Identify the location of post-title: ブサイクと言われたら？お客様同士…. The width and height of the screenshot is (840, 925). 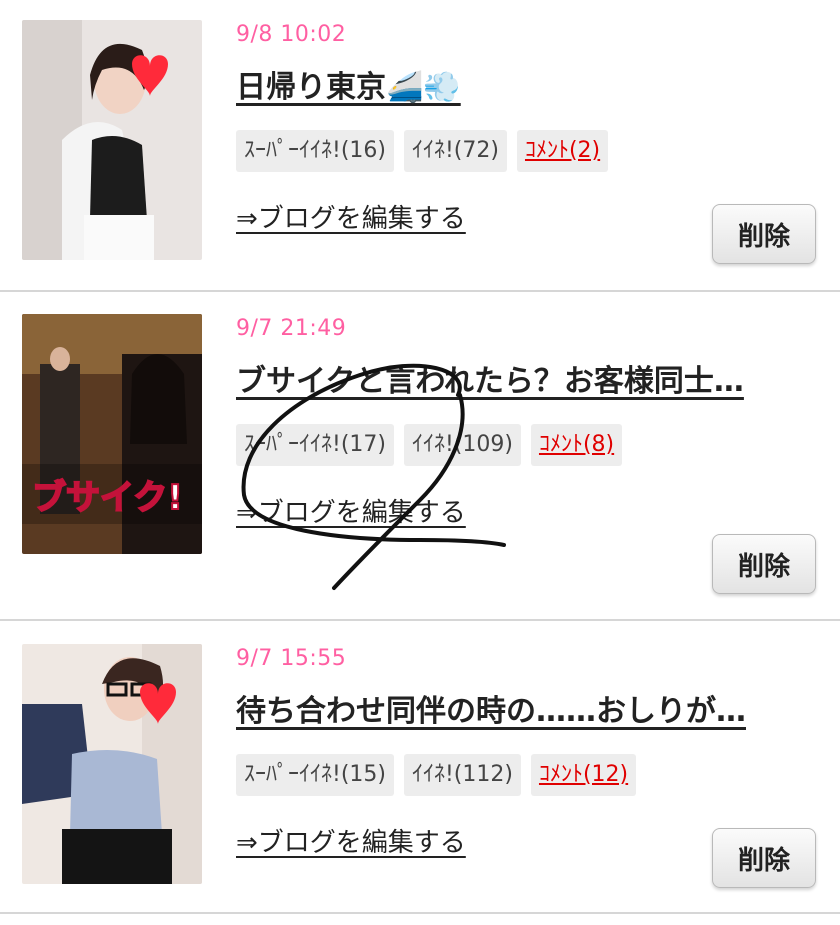
(526, 378).